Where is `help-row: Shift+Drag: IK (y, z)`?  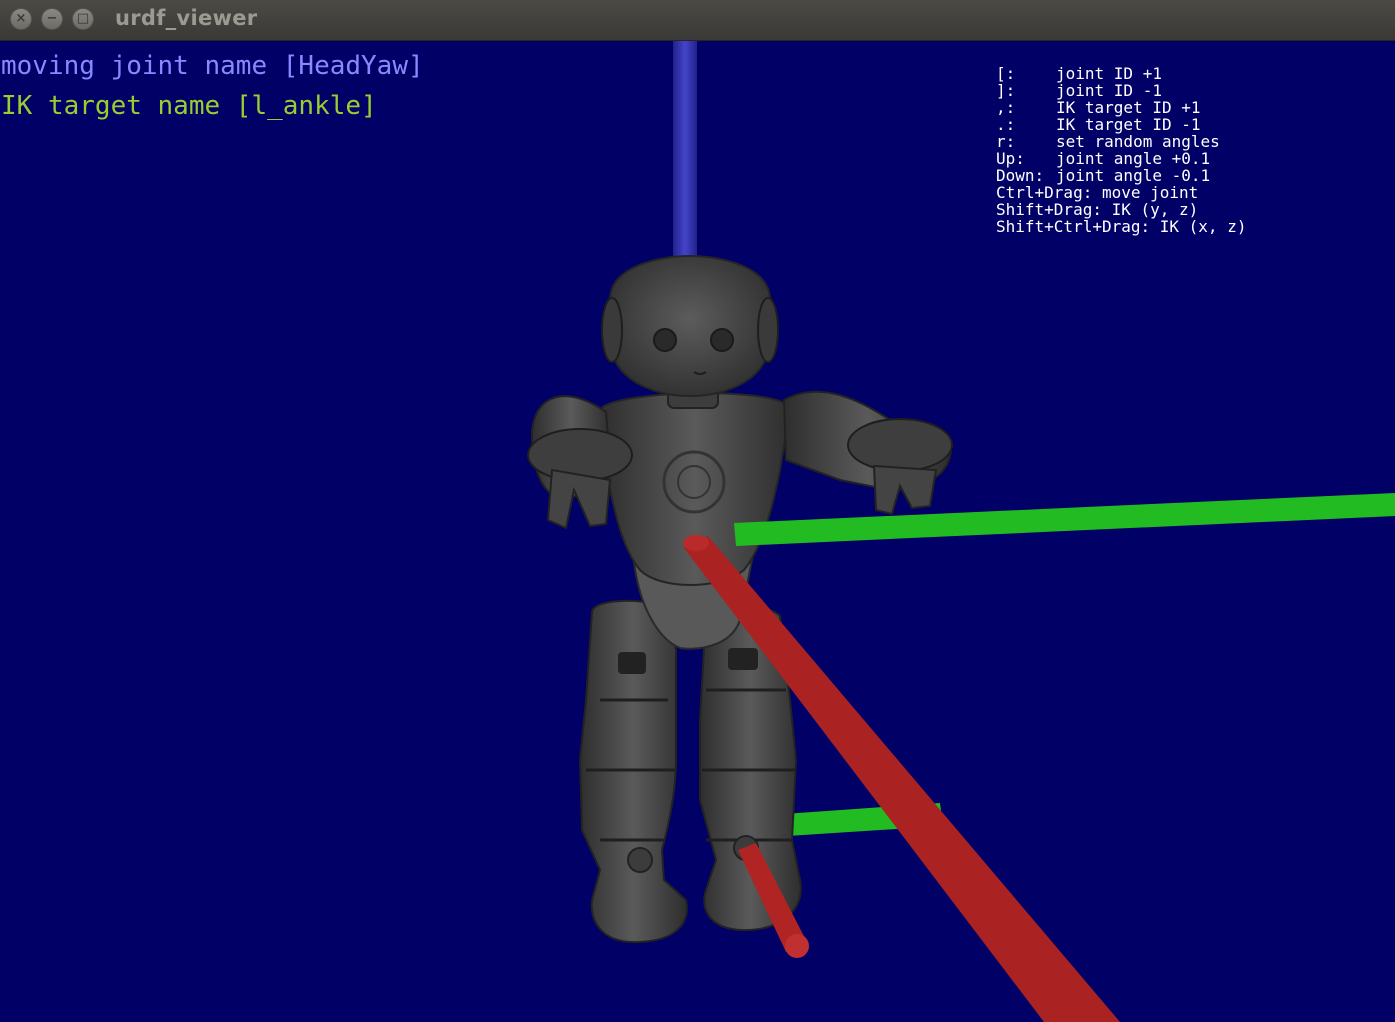 help-row: Shift+Drag: IK (y, z) is located at coordinates (1121, 209).